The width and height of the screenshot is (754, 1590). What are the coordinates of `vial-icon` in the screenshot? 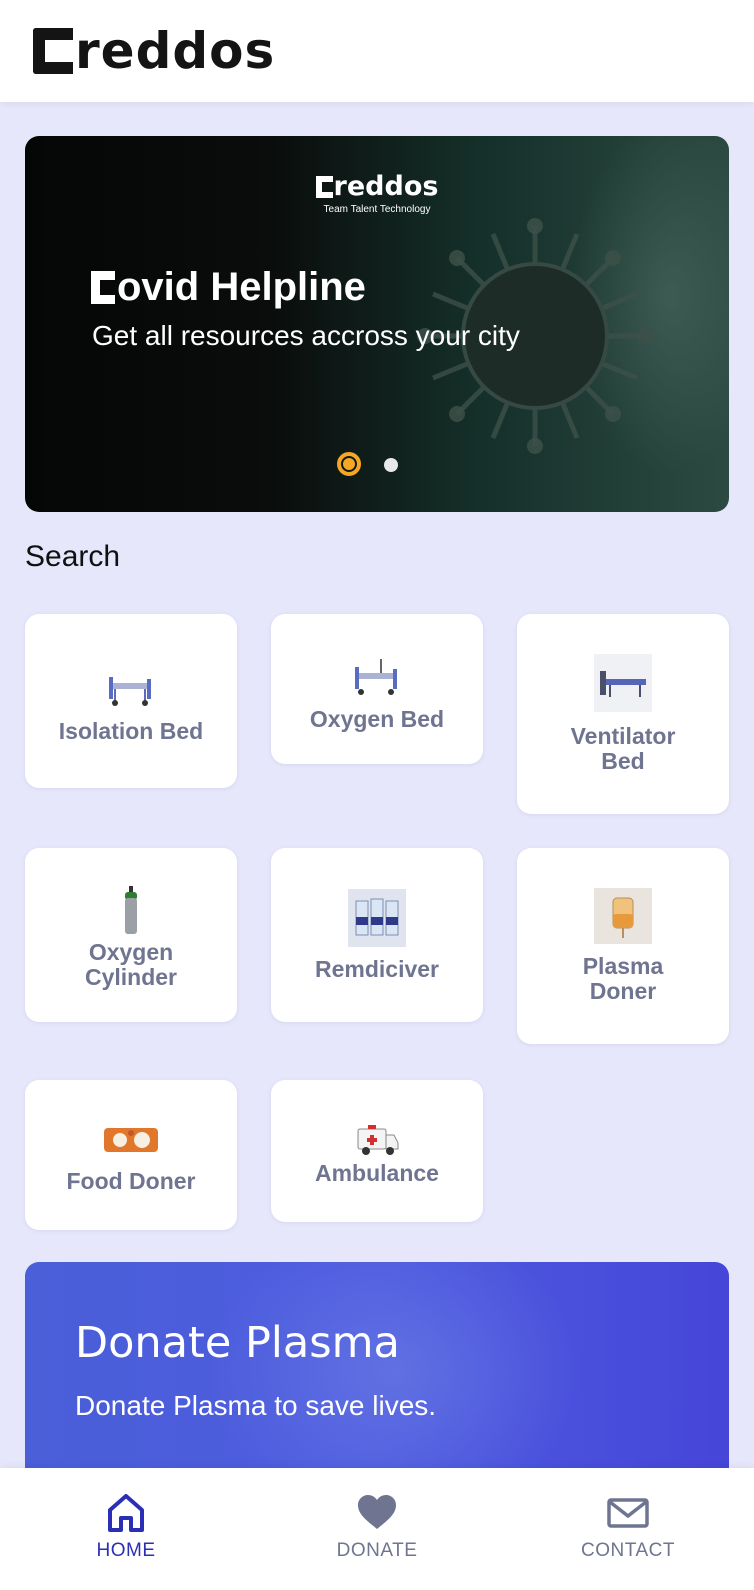 It's located at (377, 917).